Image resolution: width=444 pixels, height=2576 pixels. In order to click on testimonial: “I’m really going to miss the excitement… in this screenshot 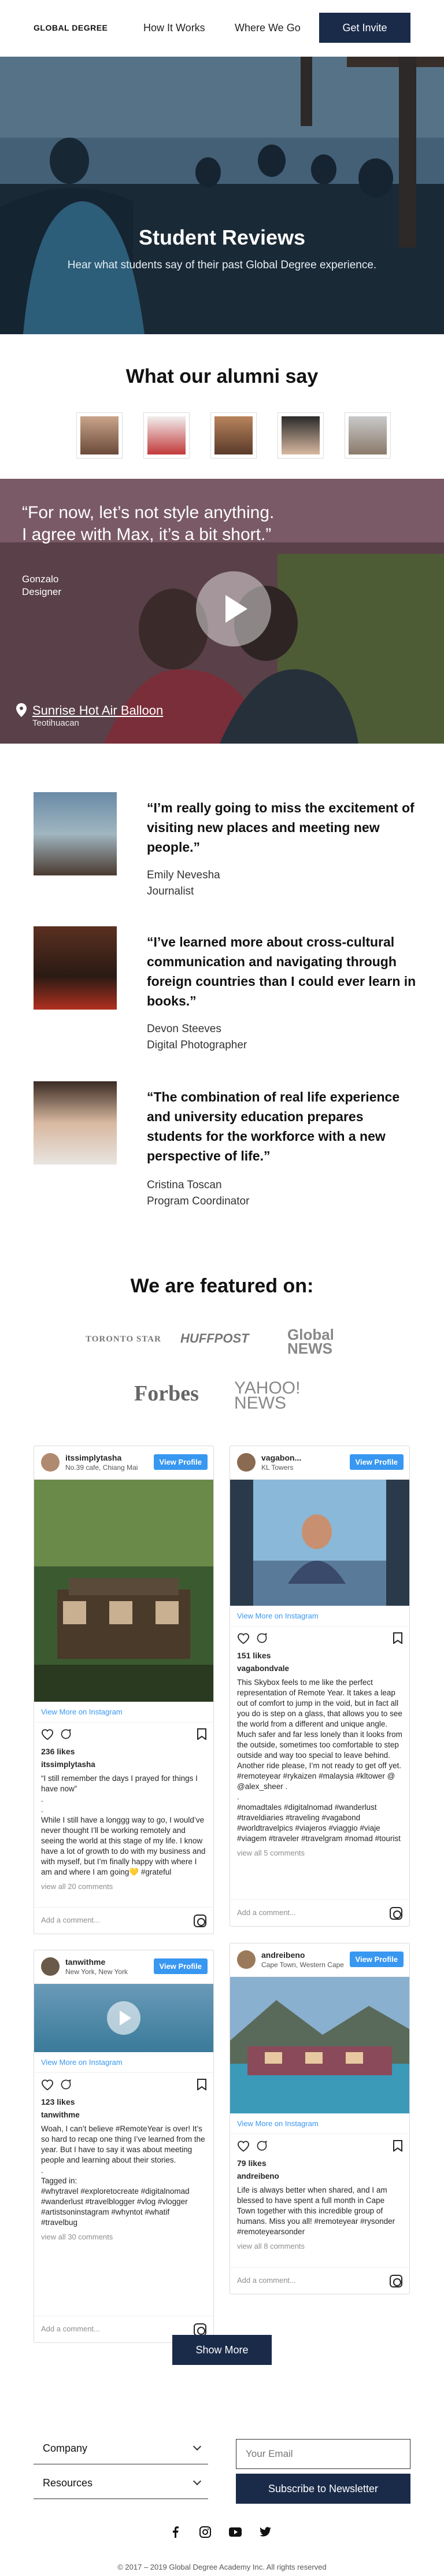, I will do `click(224, 850)`.